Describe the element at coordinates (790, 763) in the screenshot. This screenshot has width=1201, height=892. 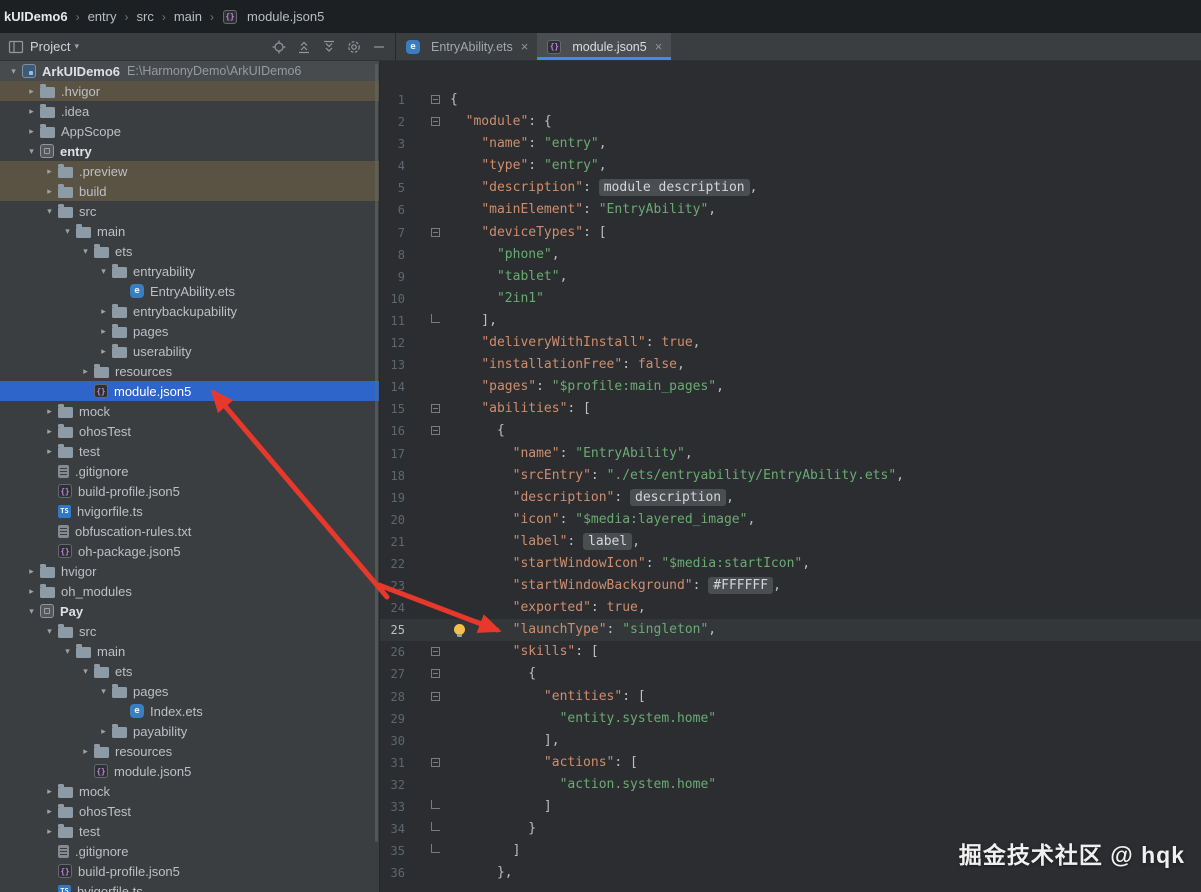
I see `code-line-31: 31 "actions": [` at that location.